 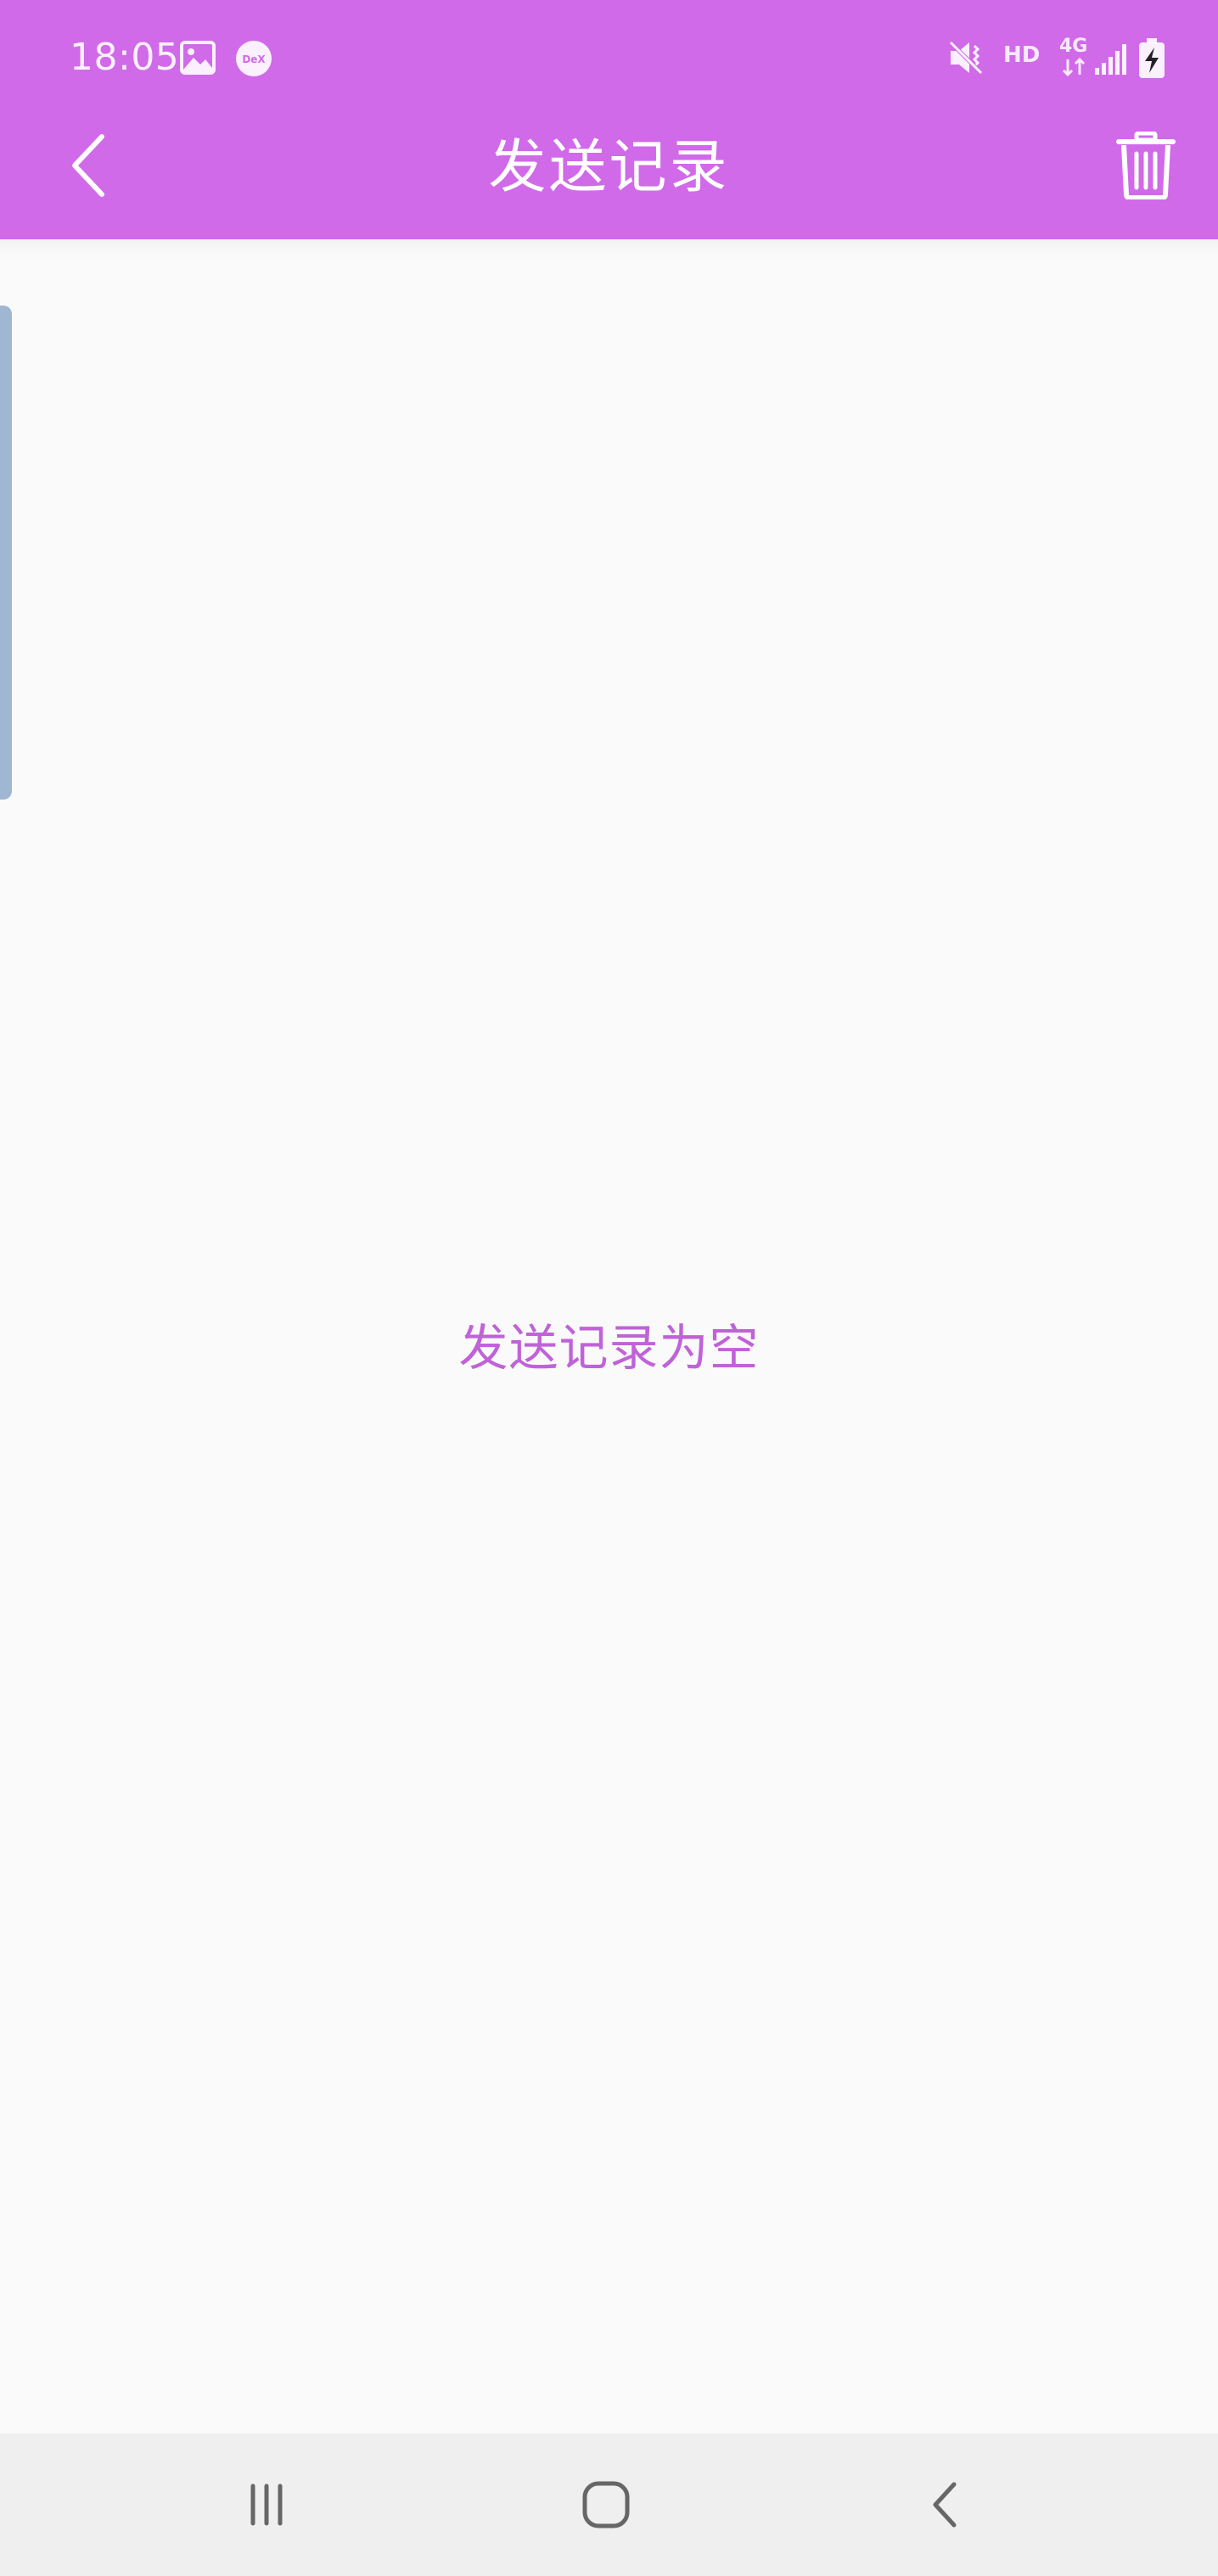 I want to click on status-bar: 18:05 DeX HD 4G, so click(x=609, y=59).